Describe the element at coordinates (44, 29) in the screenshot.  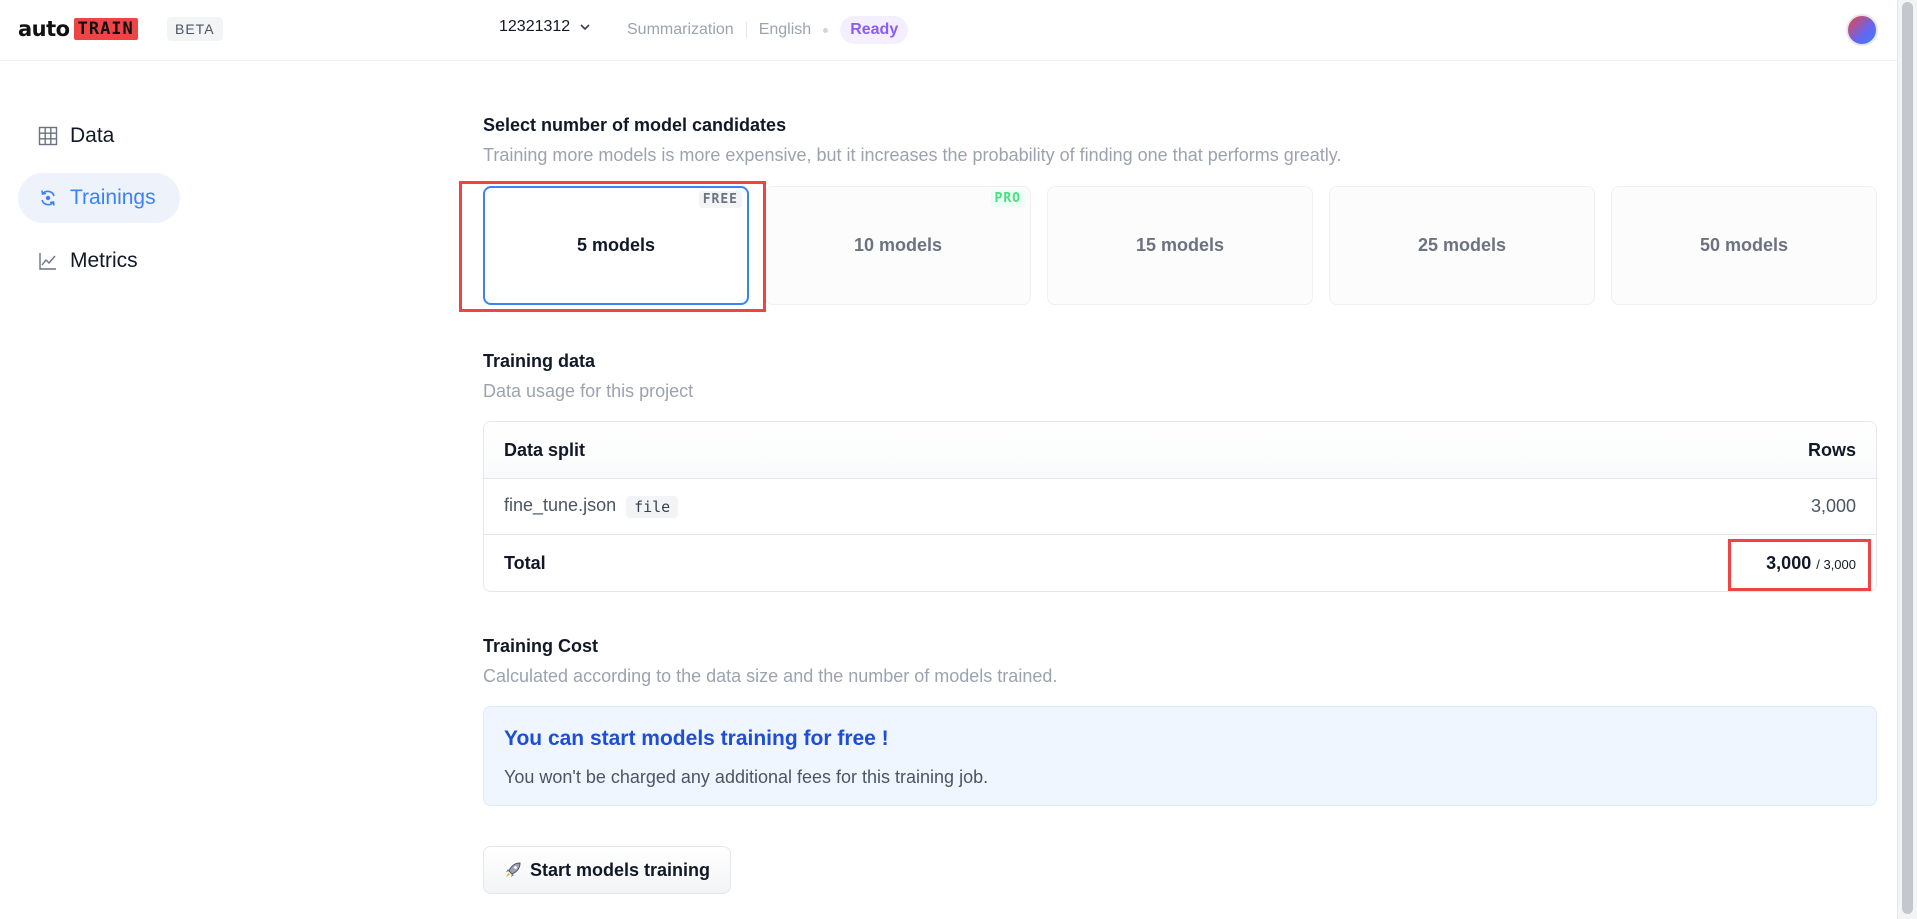
I see `logo-auto-text: auto` at that location.